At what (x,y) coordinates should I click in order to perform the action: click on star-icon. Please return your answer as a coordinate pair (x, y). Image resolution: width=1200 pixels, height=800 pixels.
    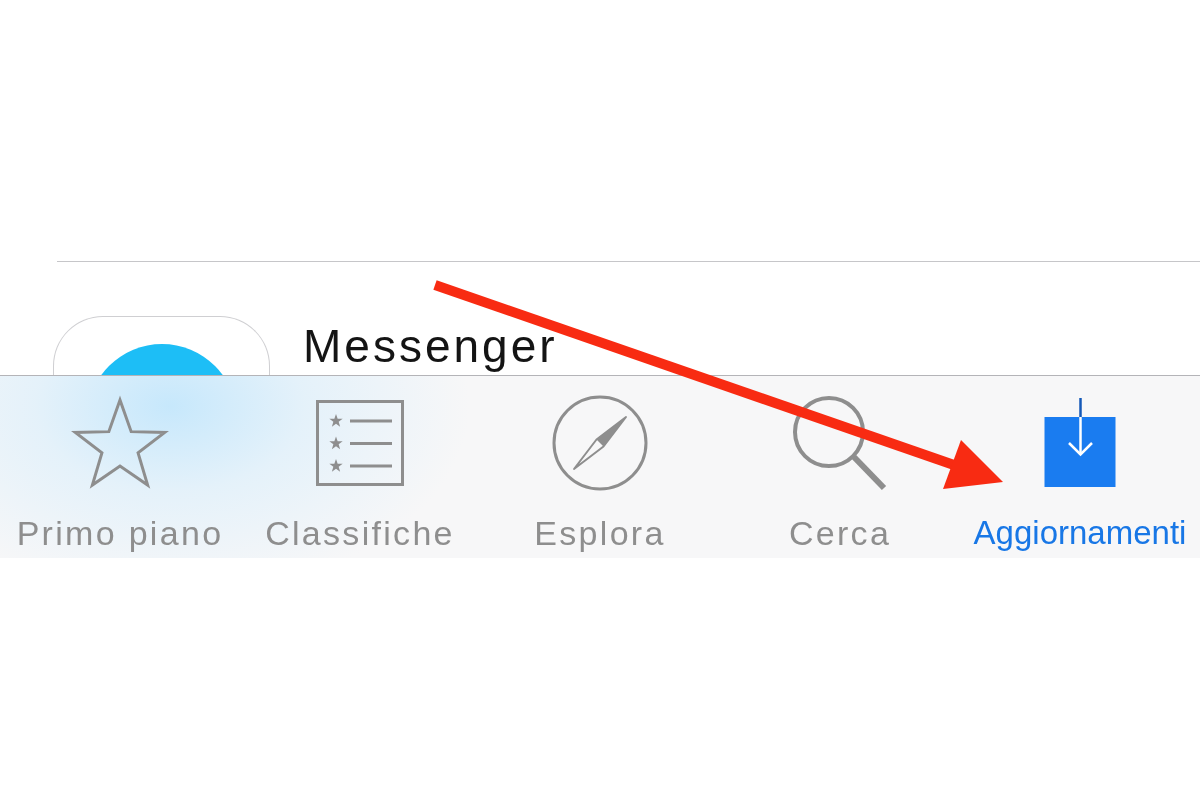
    Looking at the image, I should click on (120, 443).